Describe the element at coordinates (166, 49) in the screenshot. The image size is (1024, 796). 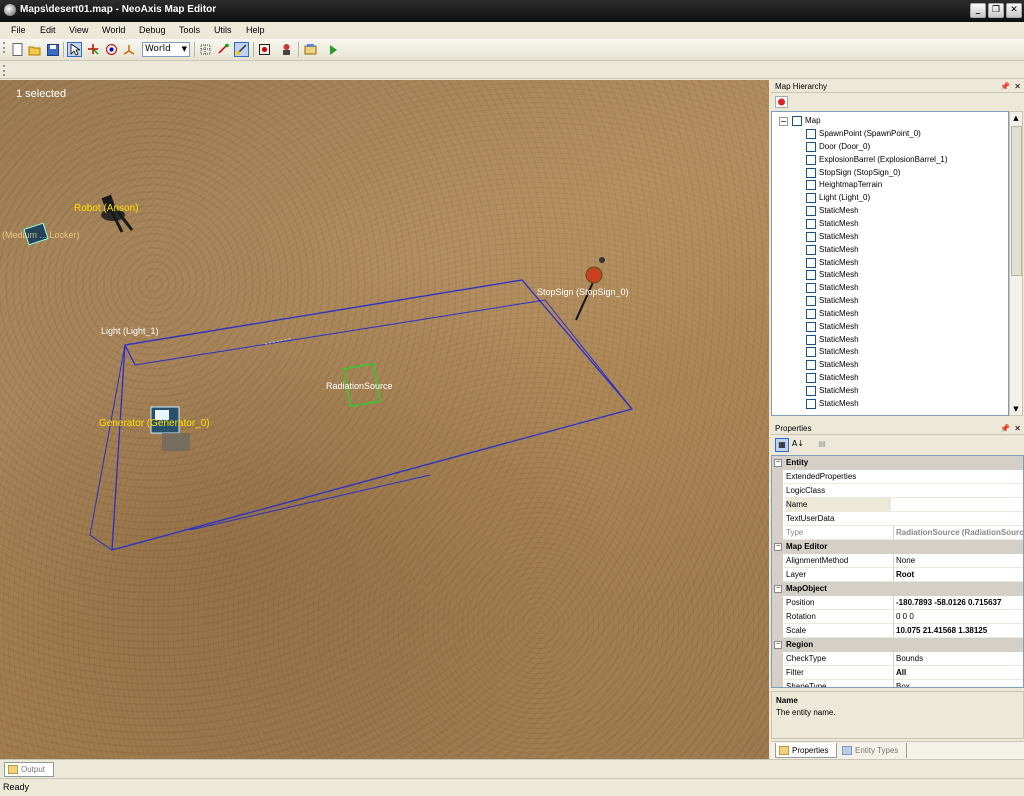
I see `coordinate-space-dropdown: World ▼` at that location.